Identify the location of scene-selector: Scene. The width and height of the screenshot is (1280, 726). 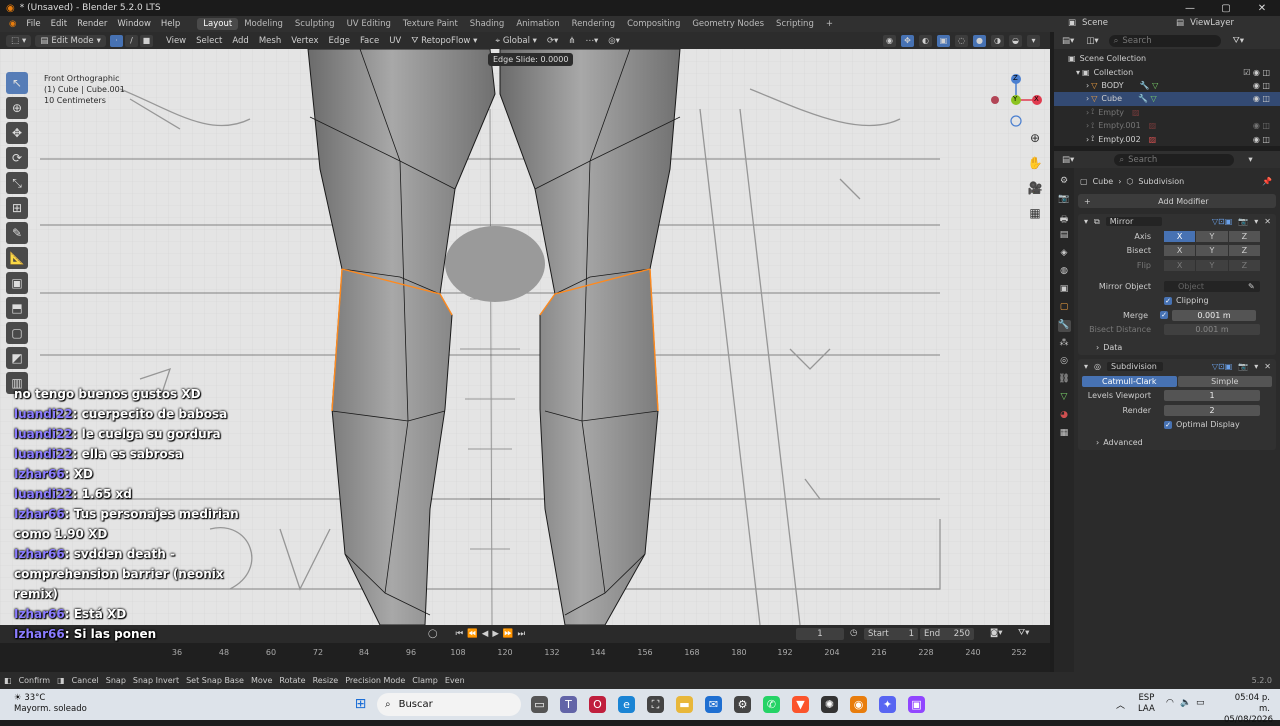
(1112, 23).